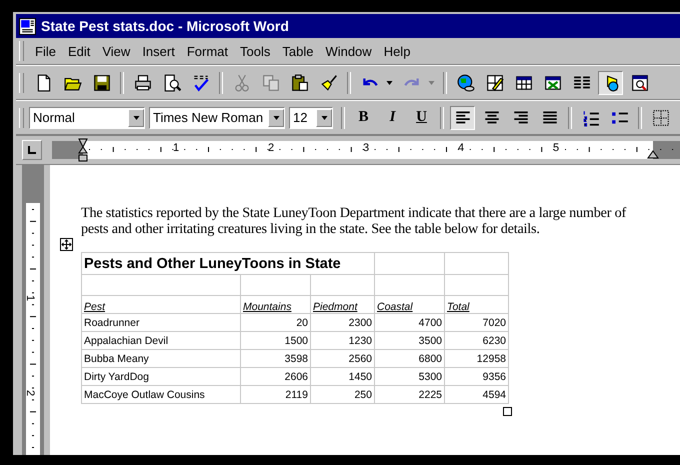 This screenshot has width=680, height=465. I want to click on table-cell: 6800, so click(409, 359).